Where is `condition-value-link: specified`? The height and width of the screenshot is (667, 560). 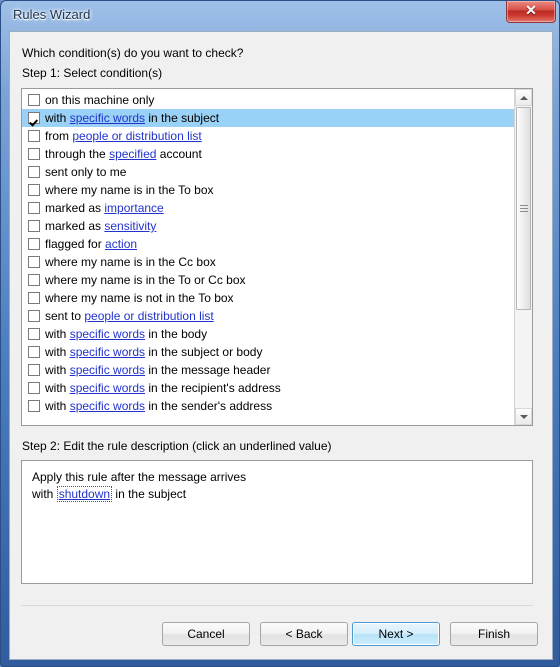
condition-value-link: specified is located at coordinates (132, 154).